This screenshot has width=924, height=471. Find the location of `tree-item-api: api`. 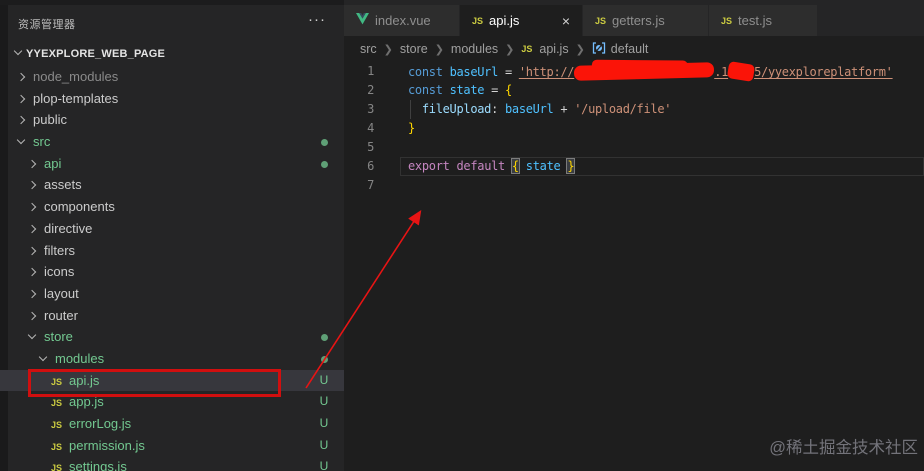

tree-item-api: api is located at coordinates (172, 164).